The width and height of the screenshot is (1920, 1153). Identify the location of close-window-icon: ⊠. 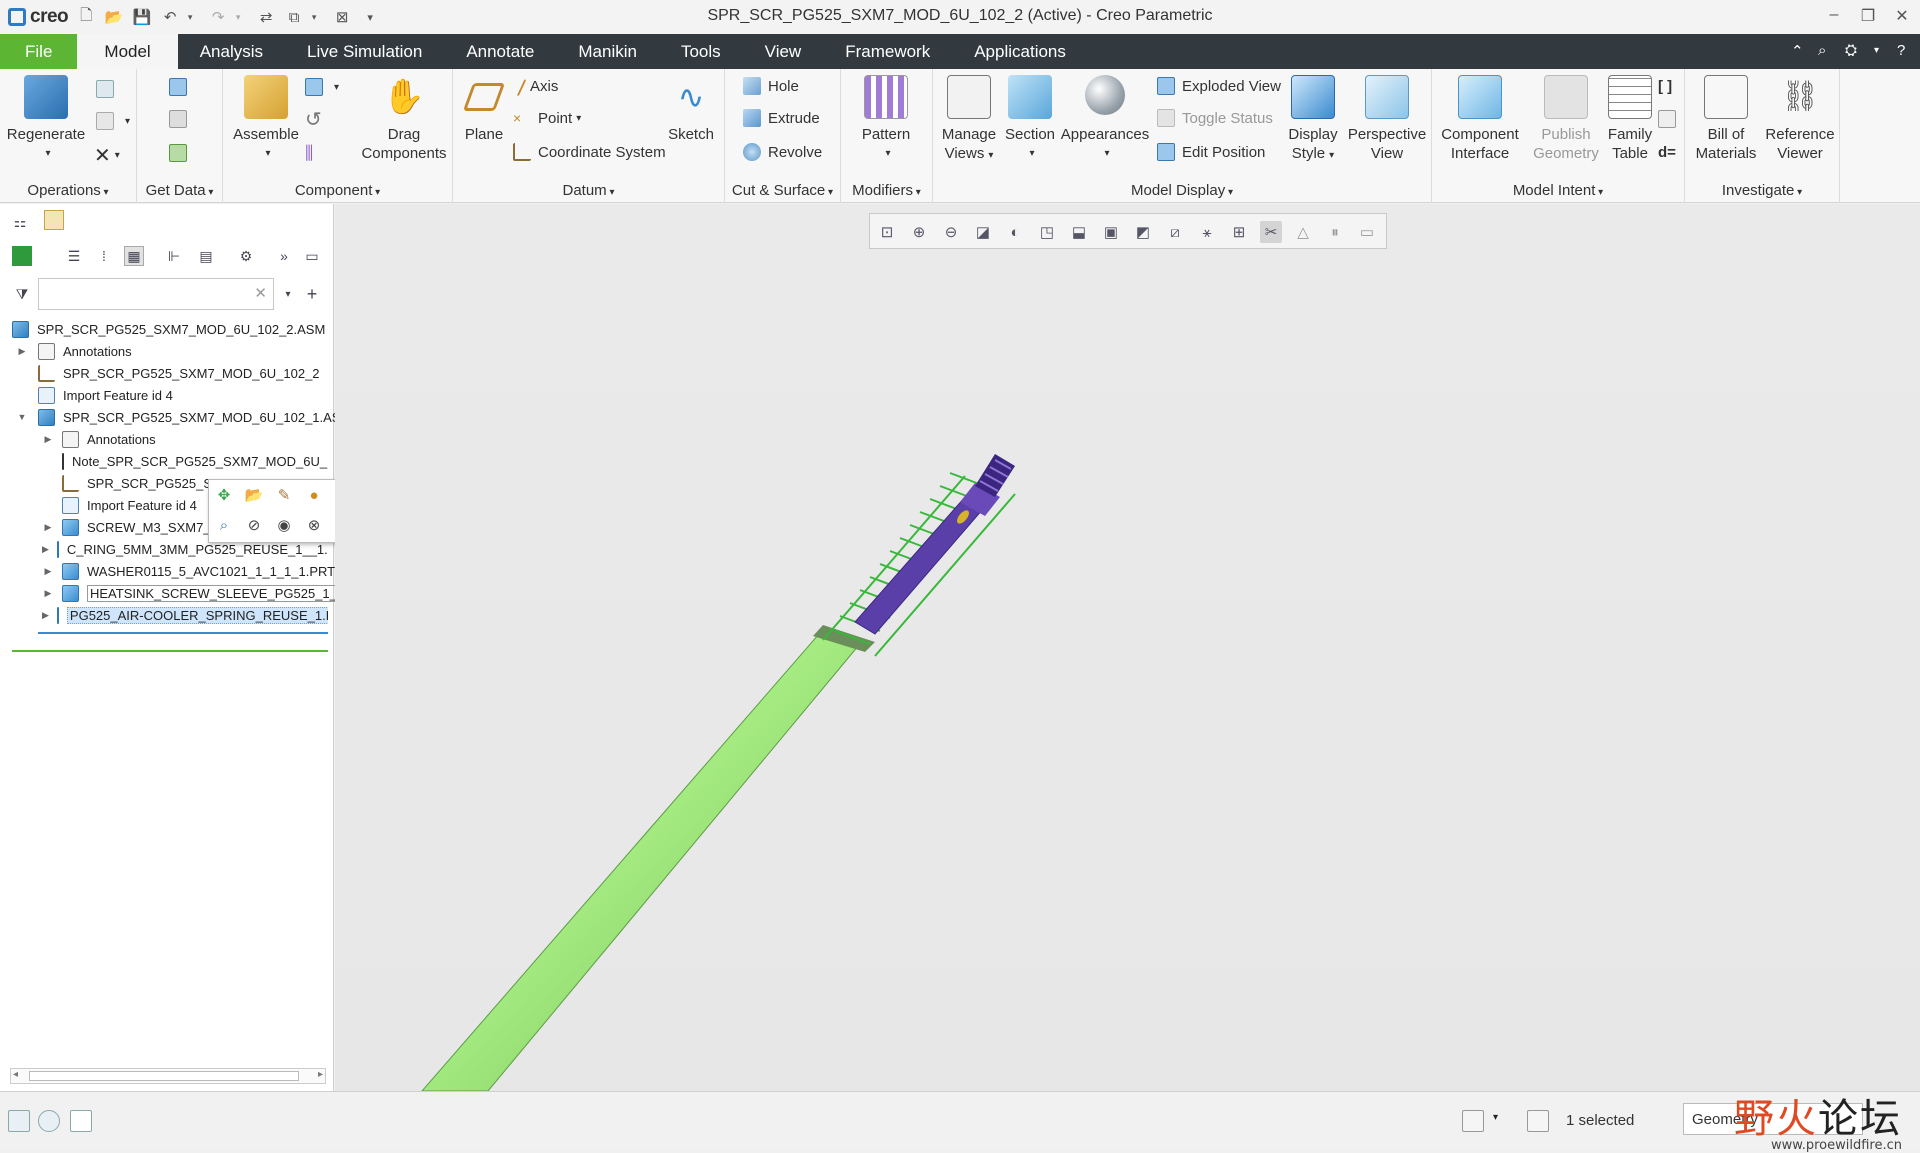
(342, 17).